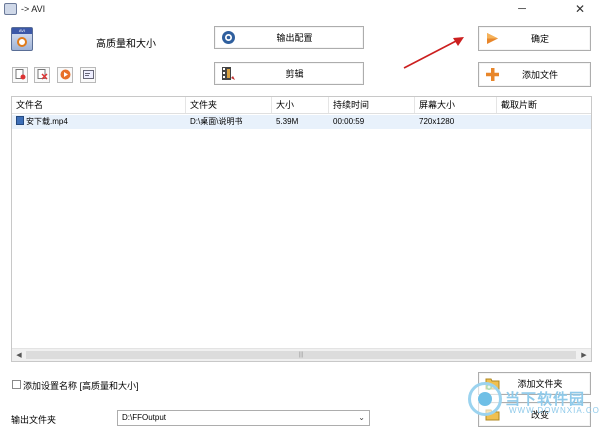 This screenshot has width=600, height=437. What do you see at coordinates (19, 355) in the screenshot?
I see `scroll-left-icon: ◀` at bounding box center [19, 355].